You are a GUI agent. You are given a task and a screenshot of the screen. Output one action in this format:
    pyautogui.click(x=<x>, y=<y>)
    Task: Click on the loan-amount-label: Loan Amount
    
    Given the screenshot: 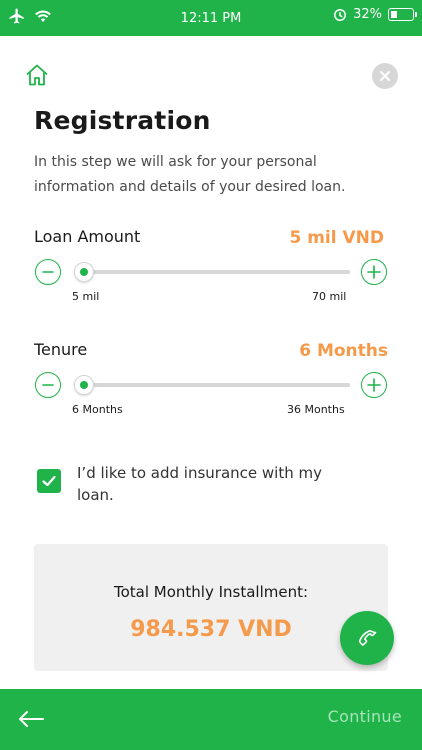 What is the action you would take?
    pyautogui.click(x=87, y=236)
    